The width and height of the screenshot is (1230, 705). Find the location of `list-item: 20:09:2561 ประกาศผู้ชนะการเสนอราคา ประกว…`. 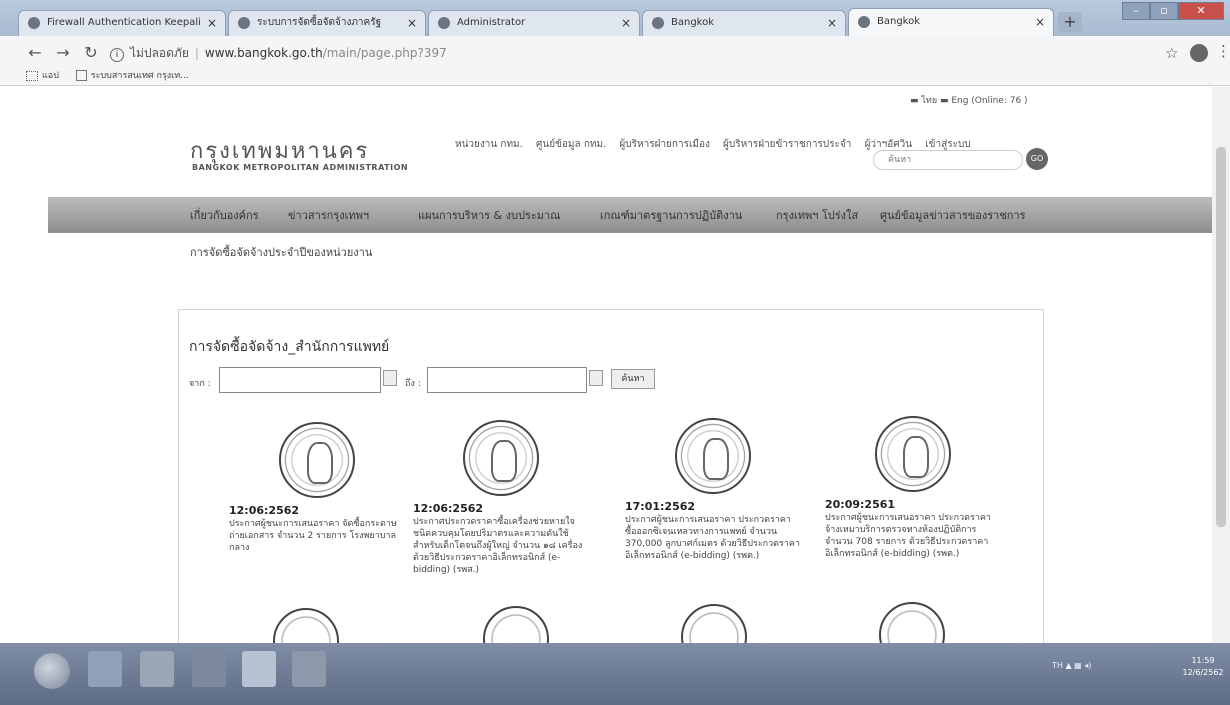

list-item: 20:09:2561 ประกาศผู้ชนะการเสนอราคา ประกว… is located at coordinates (912, 488).